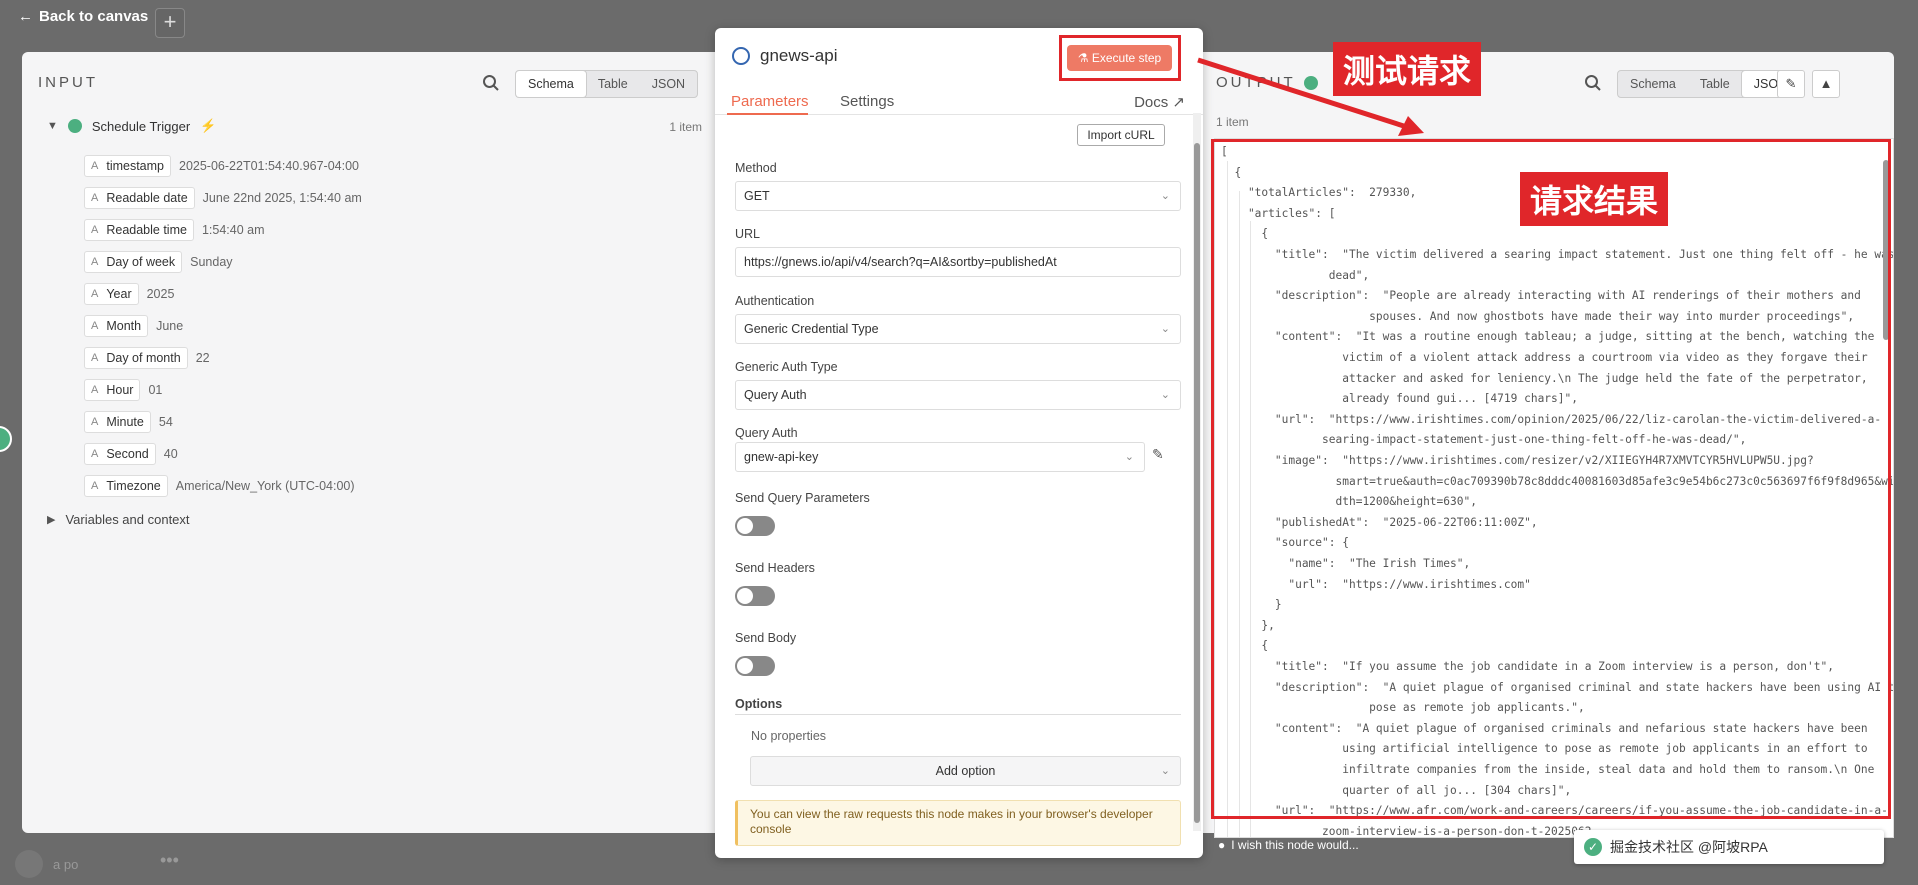  What do you see at coordinates (1407, 69) in the screenshot?
I see `annotation-test-request: 测试请求` at bounding box center [1407, 69].